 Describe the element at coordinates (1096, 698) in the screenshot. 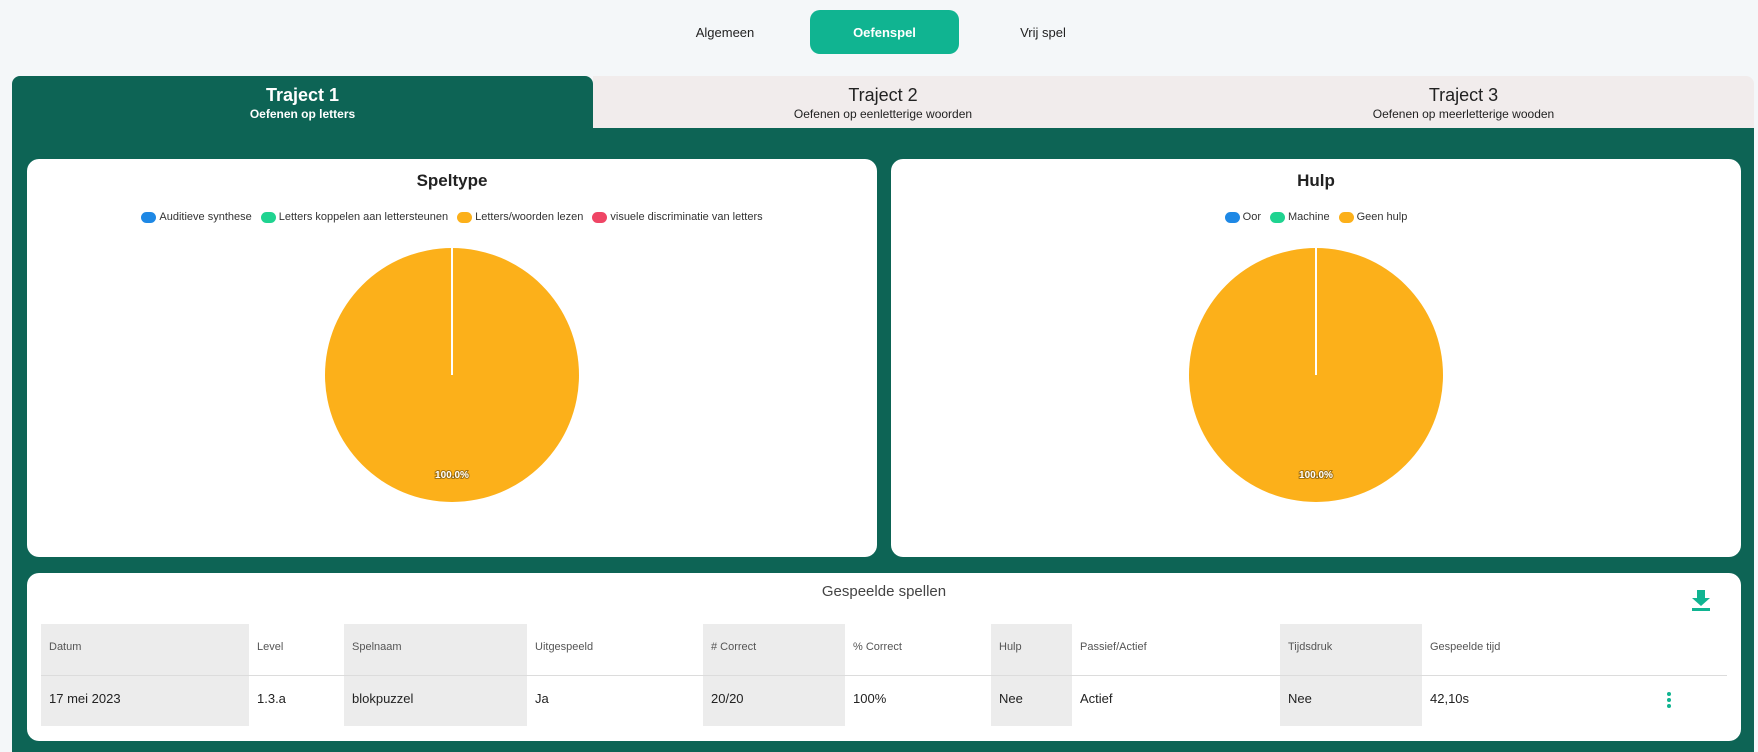

I see `table-cell: Actief` at that location.